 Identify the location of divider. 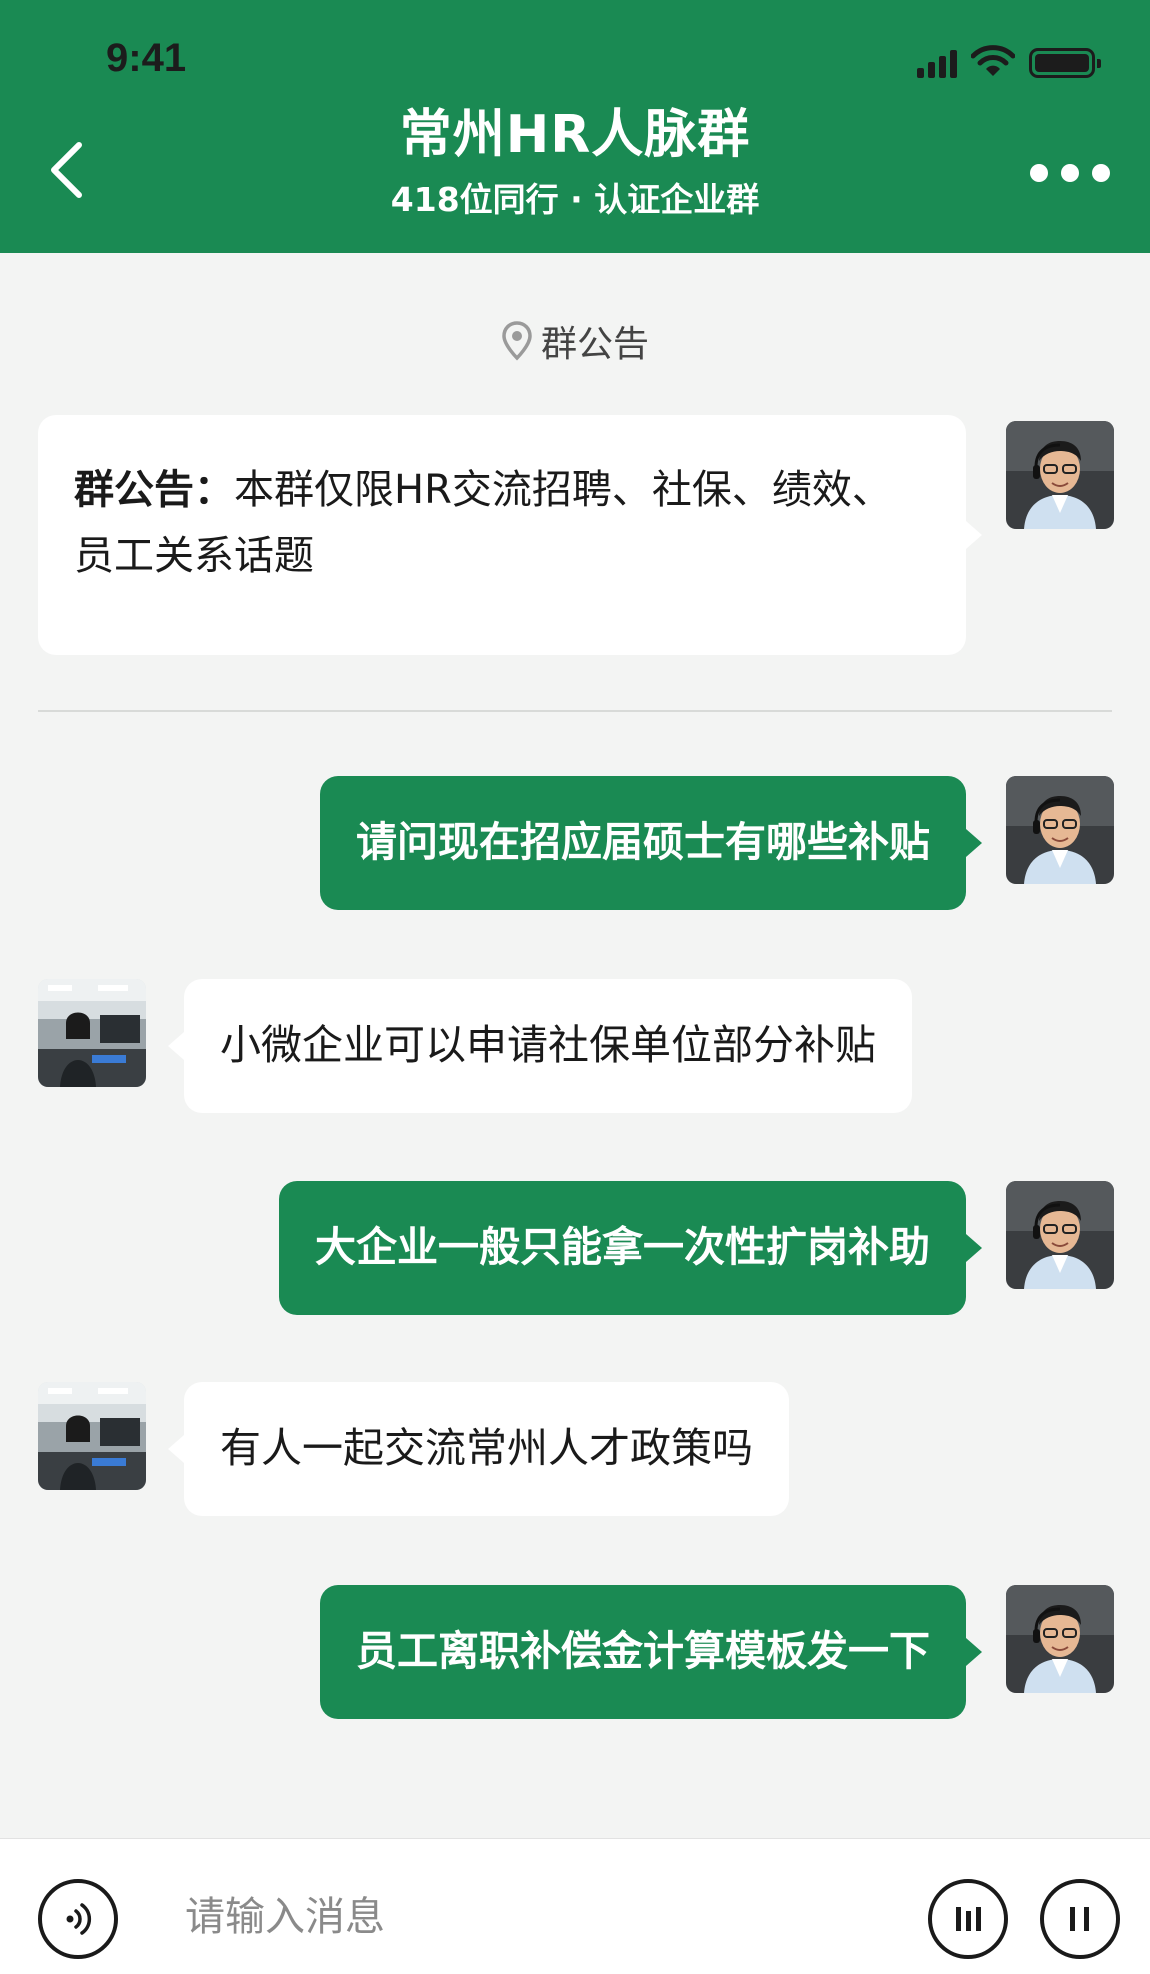
(575, 711).